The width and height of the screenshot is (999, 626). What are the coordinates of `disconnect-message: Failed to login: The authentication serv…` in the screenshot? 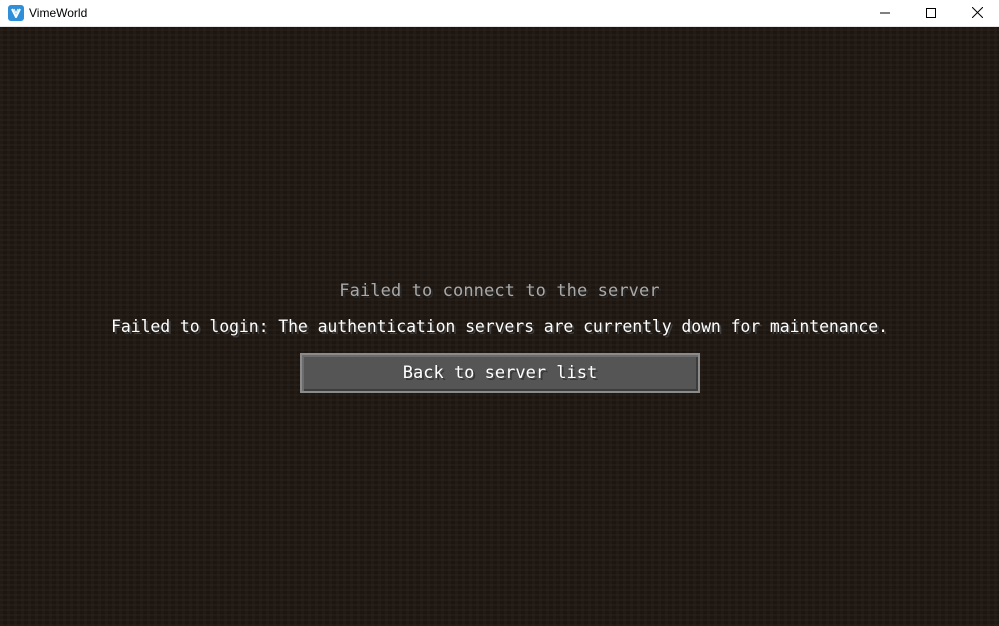 It's located at (499, 326).